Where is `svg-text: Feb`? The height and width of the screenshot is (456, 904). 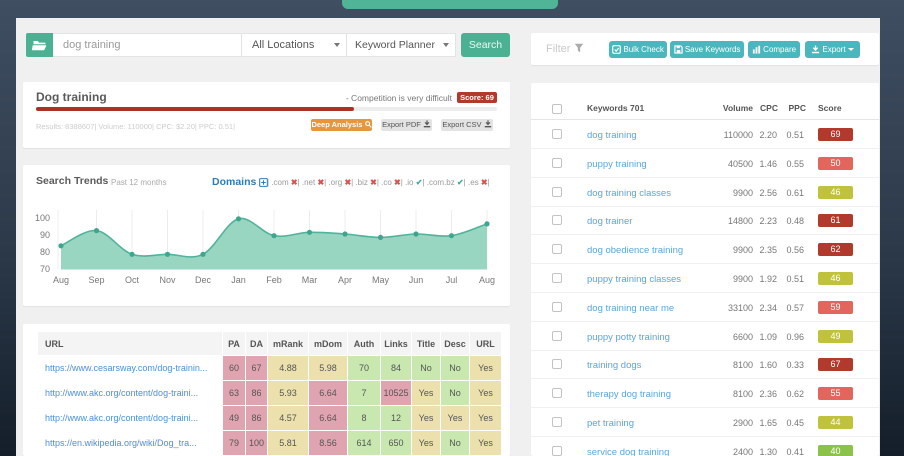 svg-text: Feb is located at coordinates (274, 280).